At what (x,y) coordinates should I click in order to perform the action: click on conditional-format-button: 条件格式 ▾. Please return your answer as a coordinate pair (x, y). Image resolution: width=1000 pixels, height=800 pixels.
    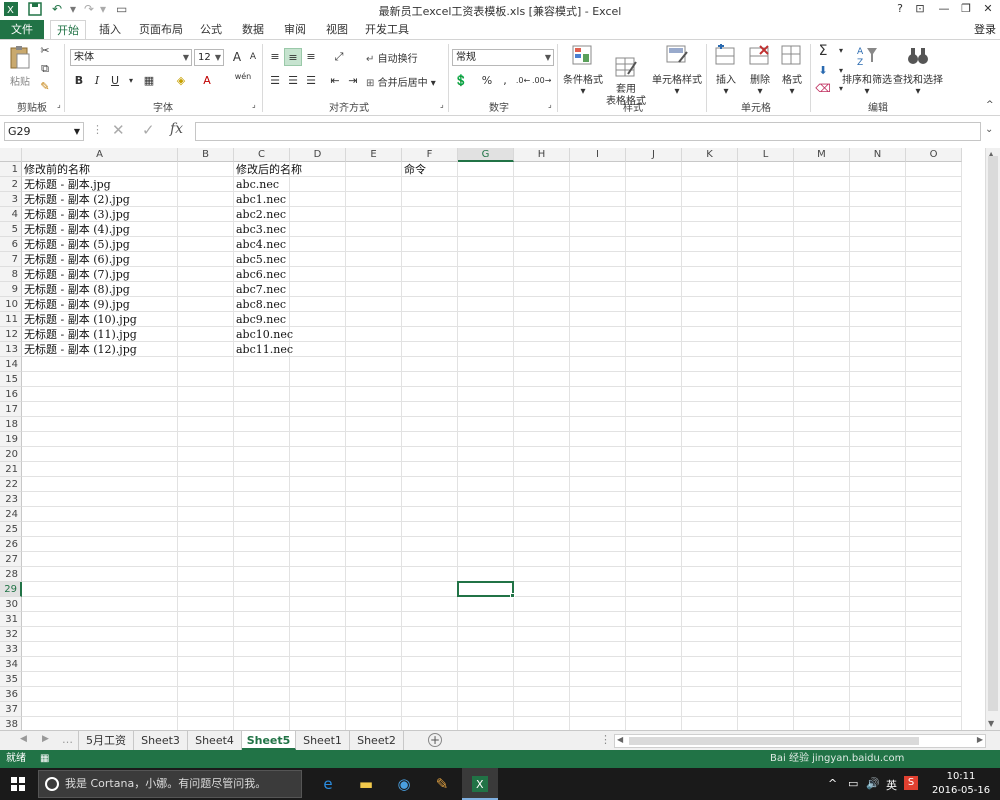
    Looking at the image, I should click on (583, 70).